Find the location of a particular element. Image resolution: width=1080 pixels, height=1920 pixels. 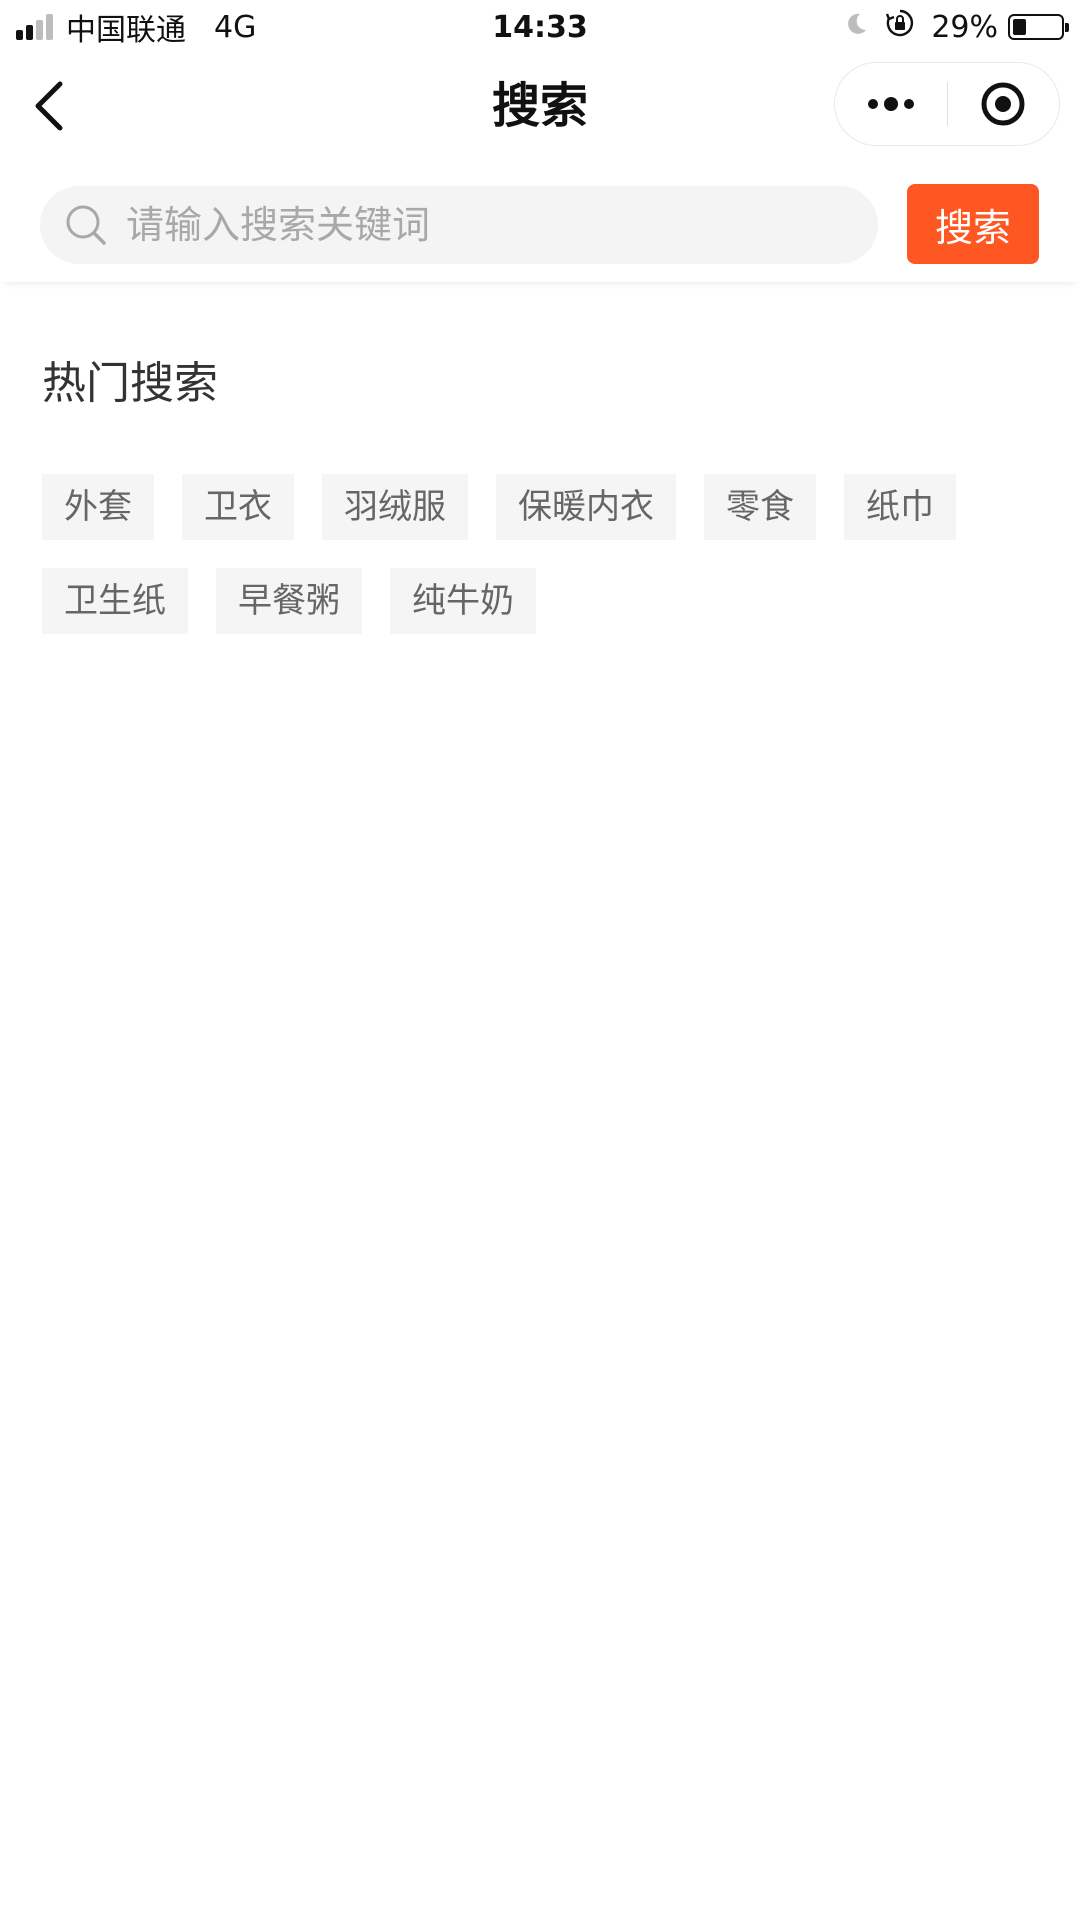

hot-search-tag: 外套 is located at coordinates (98, 507).